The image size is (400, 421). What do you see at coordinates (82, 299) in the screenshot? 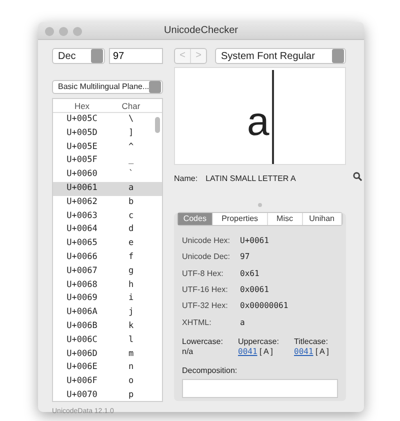
I see `table-cell-text: U+0069` at bounding box center [82, 299].